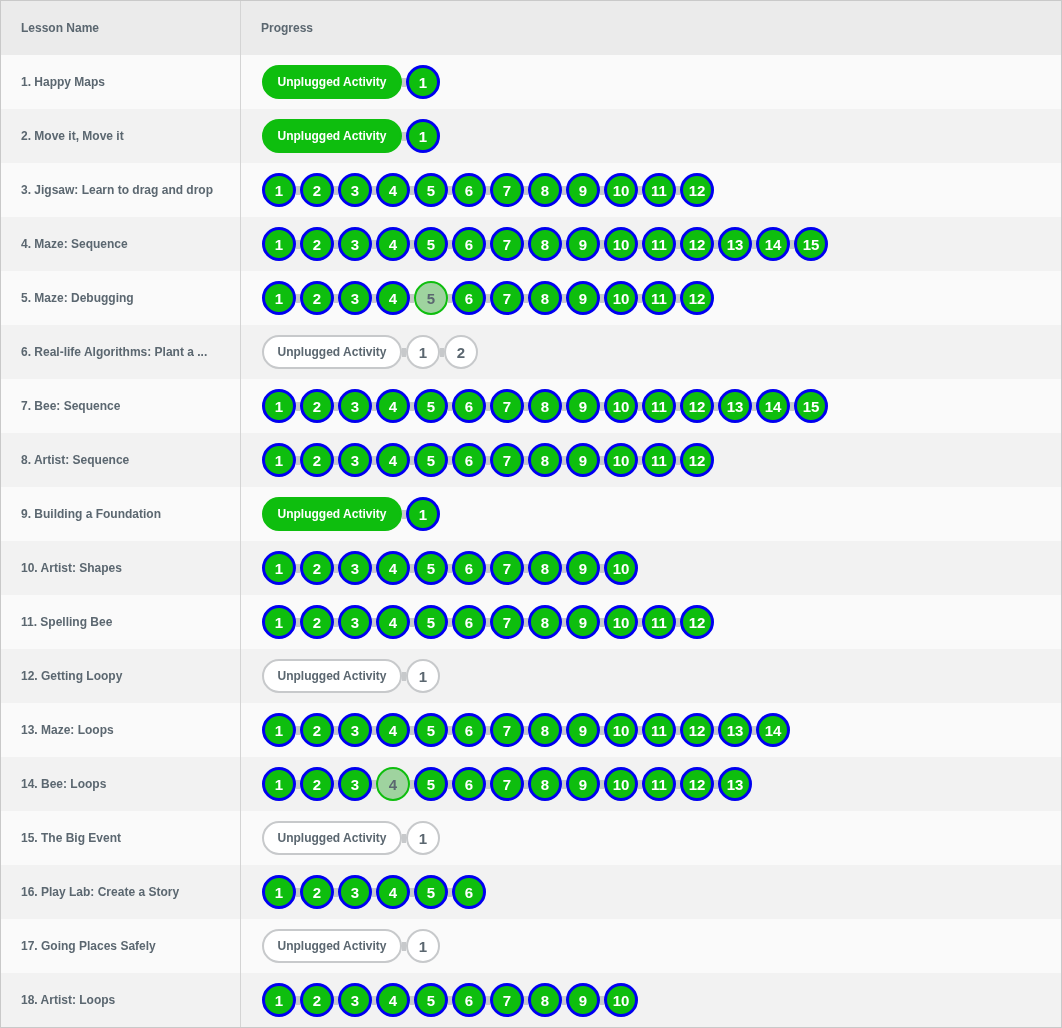 This screenshot has height=1028, width=1062. I want to click on level-bubble: 15, so click(811, 244).